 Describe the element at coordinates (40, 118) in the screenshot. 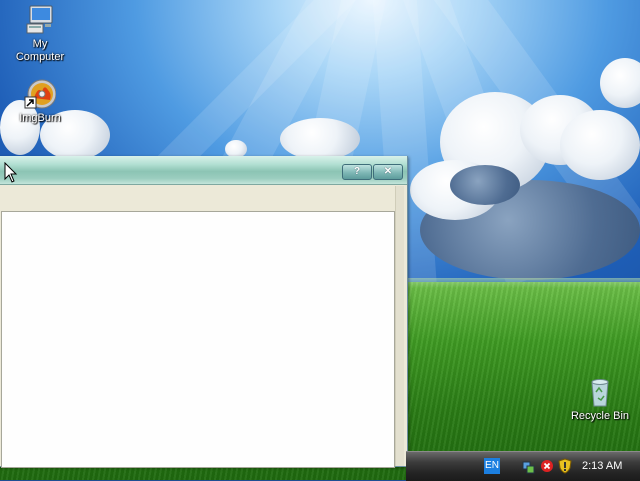

I see `desktop-icon-label: ImgBurn` at that location.